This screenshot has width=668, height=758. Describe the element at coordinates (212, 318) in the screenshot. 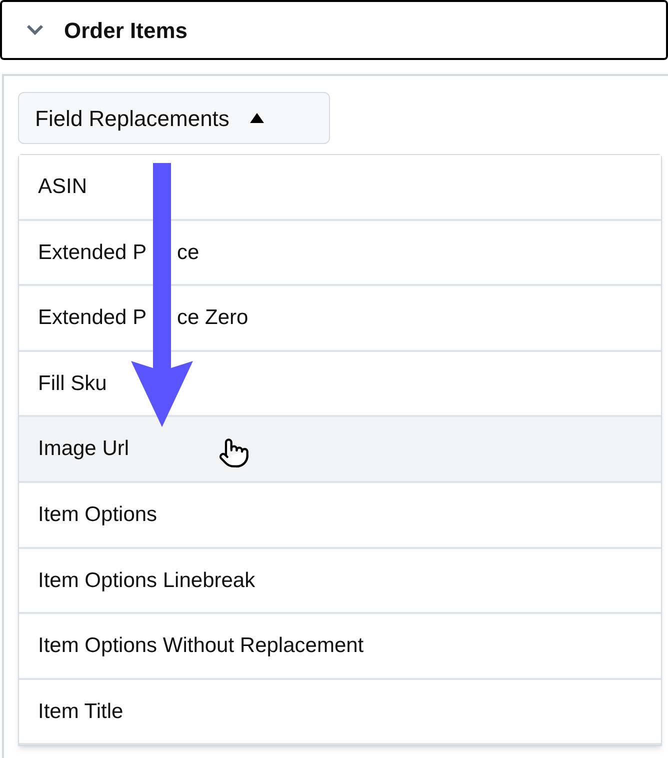

I see `menu-item-label: ce Zero` at that location.